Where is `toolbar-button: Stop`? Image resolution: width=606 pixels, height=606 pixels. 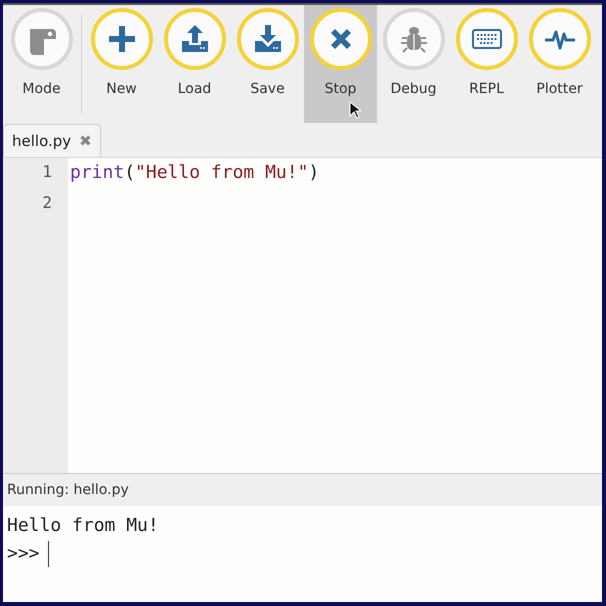
toolbar-button: Stop is located at coordinates (340, 64).